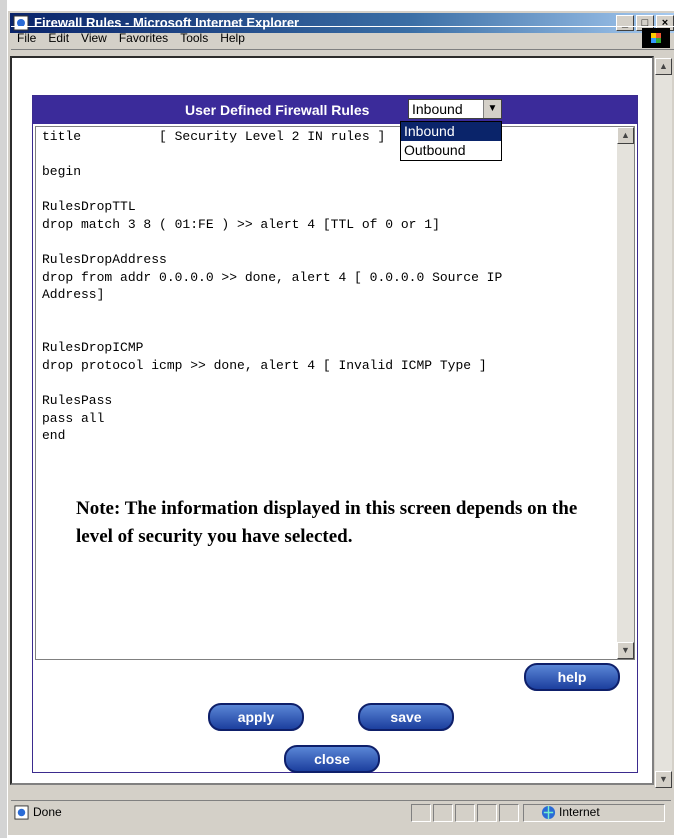  Describe the element at coordinates (663, 66) in the screenshot. I see `scroll-up-arrow-icon: ▲` at that location.